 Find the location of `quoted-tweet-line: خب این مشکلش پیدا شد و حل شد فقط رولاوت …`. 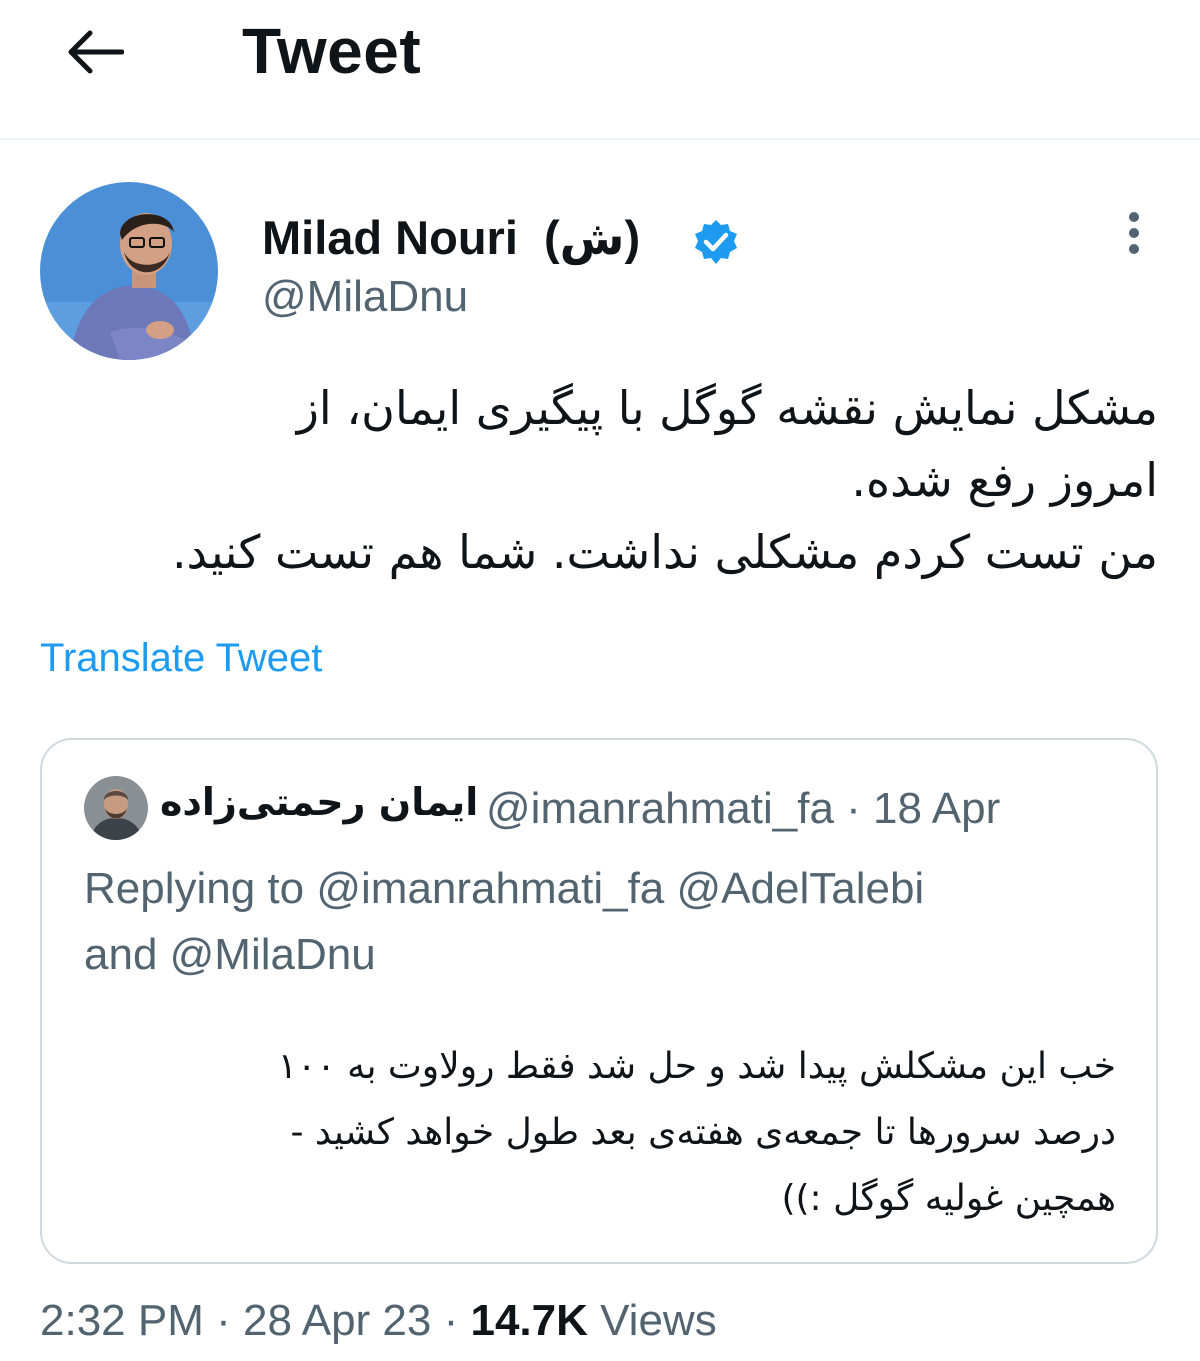

quoted-tweet-line: خب این مشکلش پیدا شد و حل شد فقط رولاوت … is located at coordinates (696, 1066).